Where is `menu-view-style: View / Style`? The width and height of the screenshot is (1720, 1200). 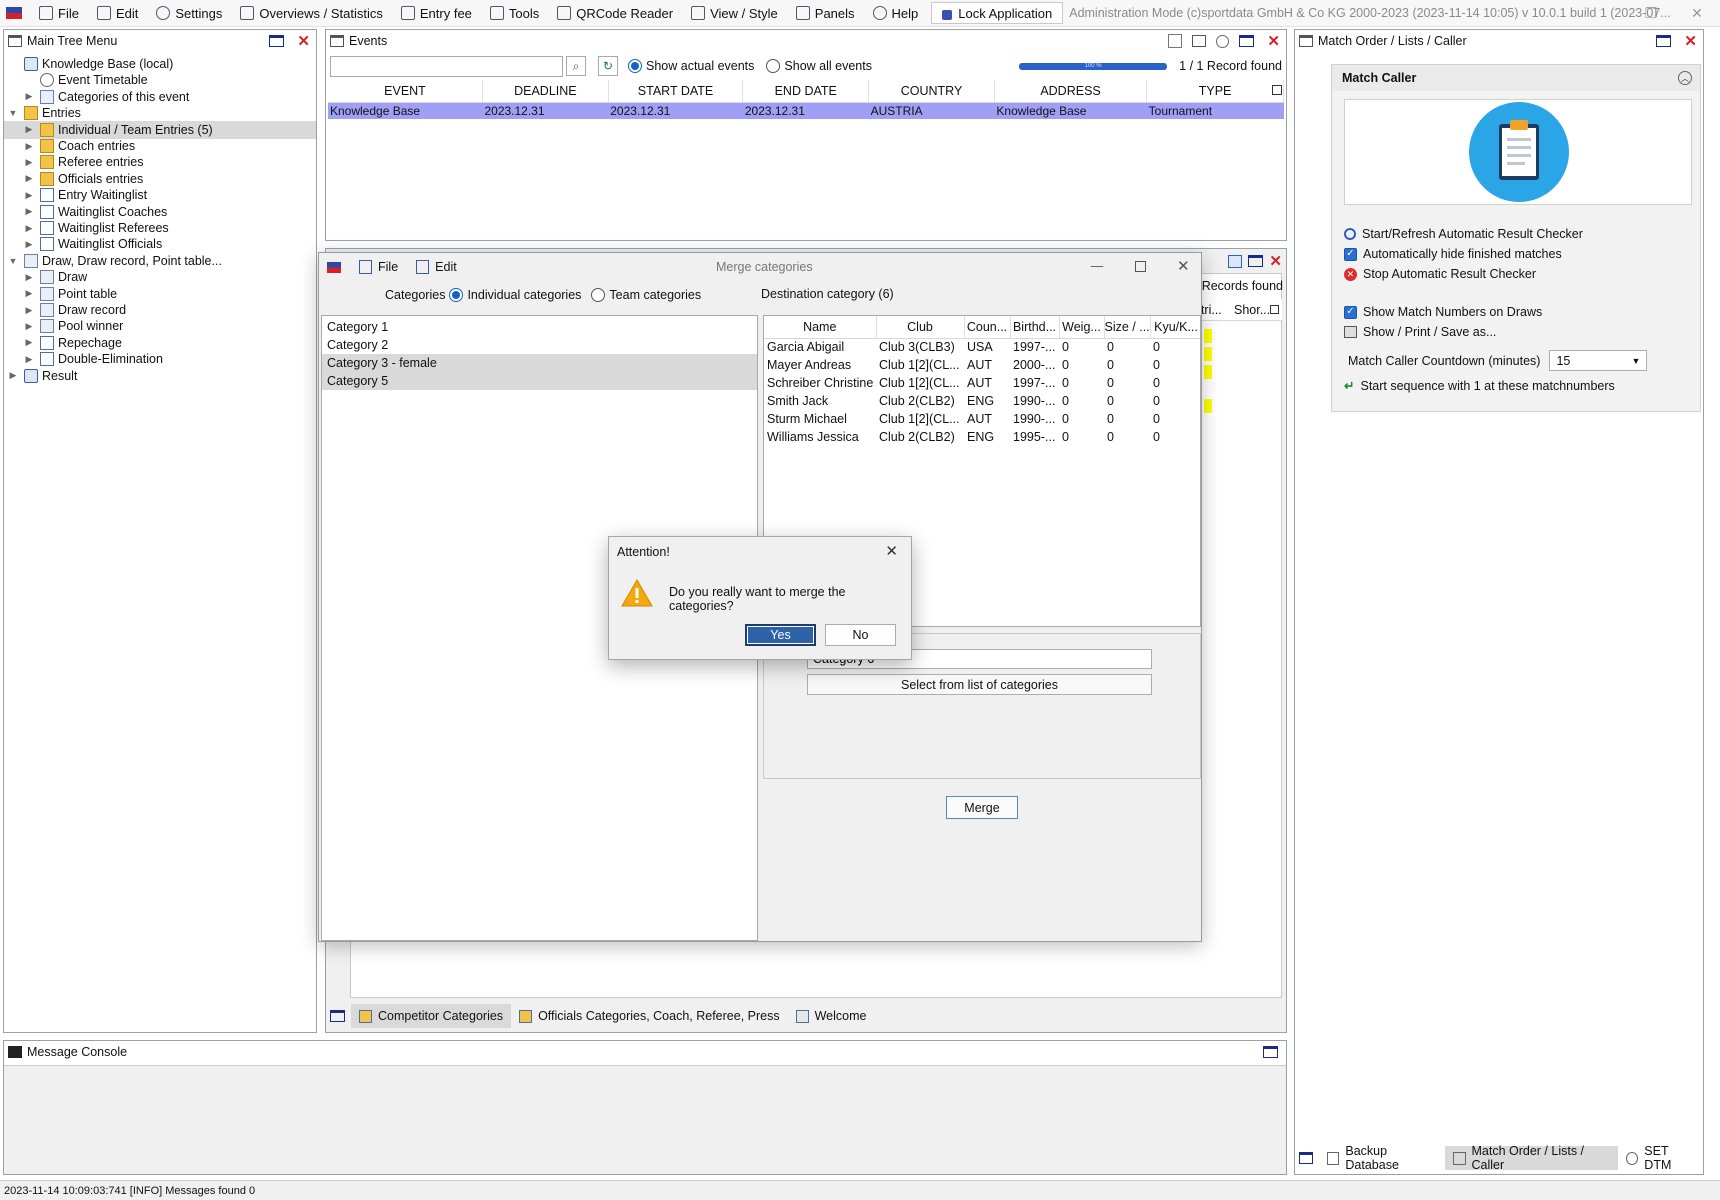 menu-view-style: View / Style is located at coordinates (734, 13).